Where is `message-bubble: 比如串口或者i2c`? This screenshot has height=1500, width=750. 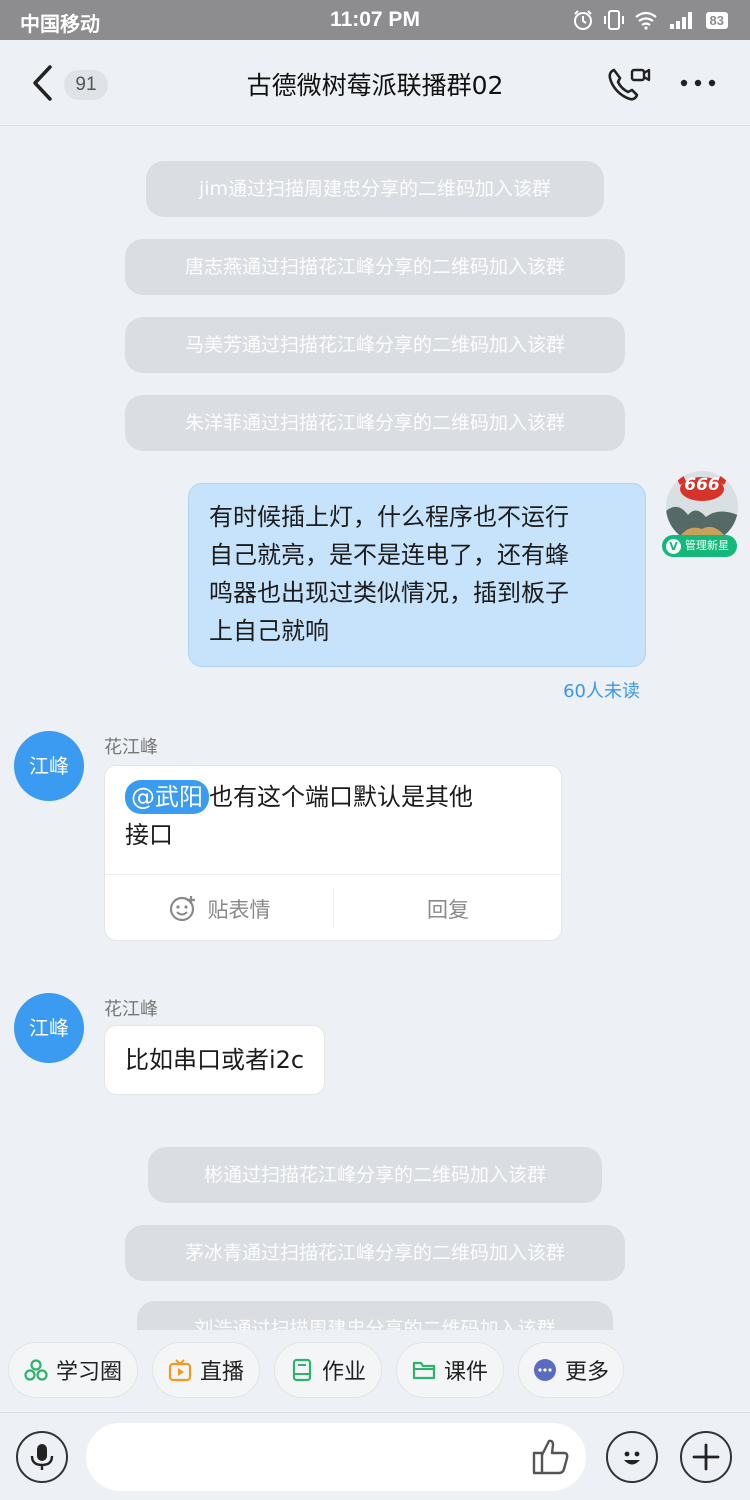 message-bubble: 比如串口或者i2c is located at coordinates (215, 1060).